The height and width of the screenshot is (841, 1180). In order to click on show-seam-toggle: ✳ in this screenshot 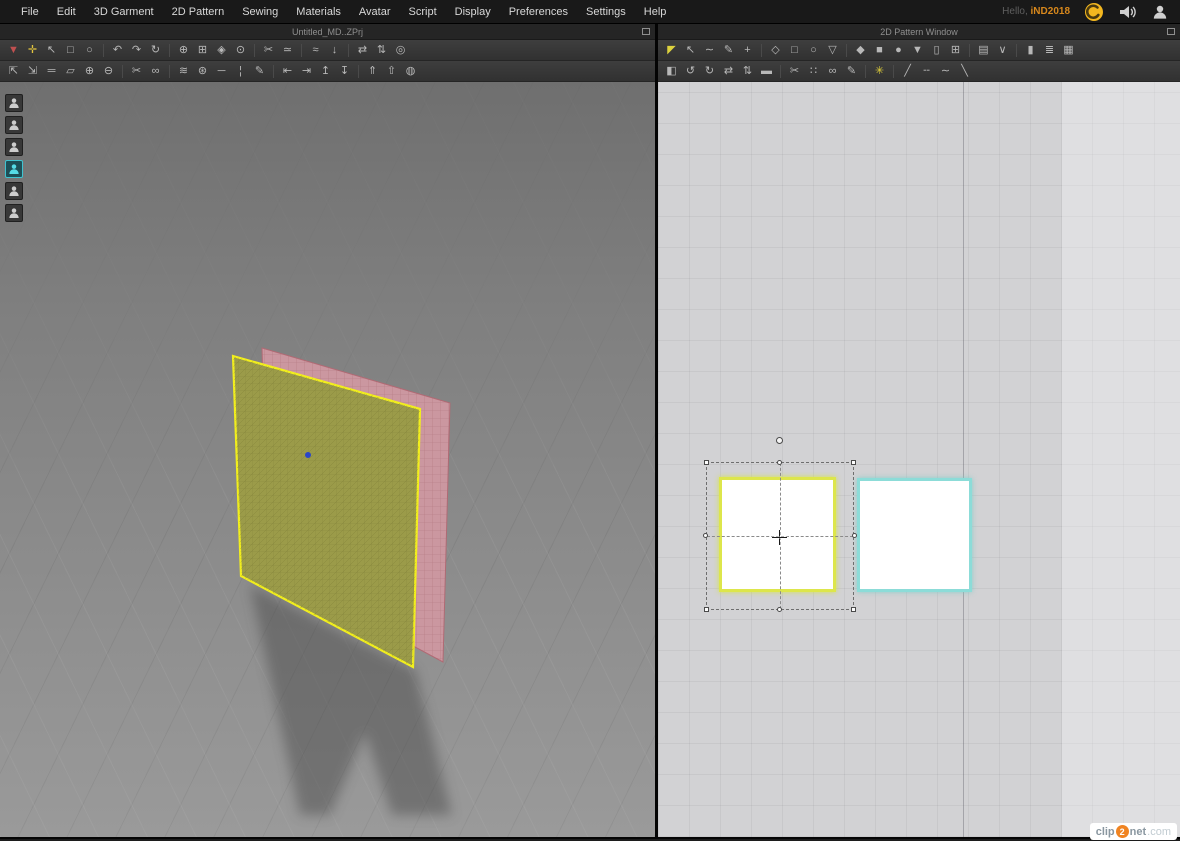, I will do `click(879, 71)`.